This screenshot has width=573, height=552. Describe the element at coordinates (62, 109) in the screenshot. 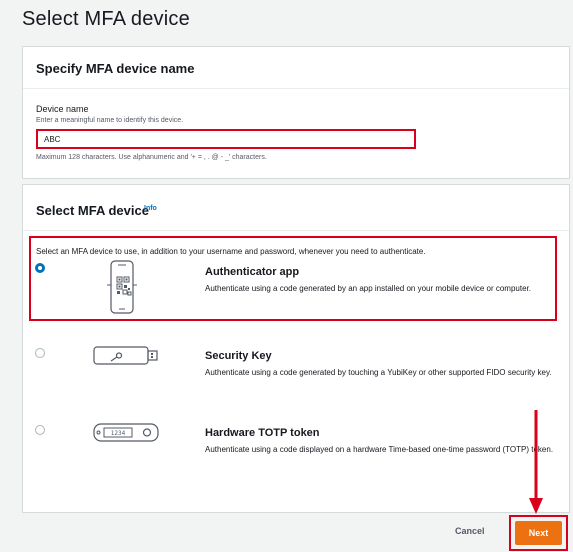

I see `device-name-label: Device name` at that location.